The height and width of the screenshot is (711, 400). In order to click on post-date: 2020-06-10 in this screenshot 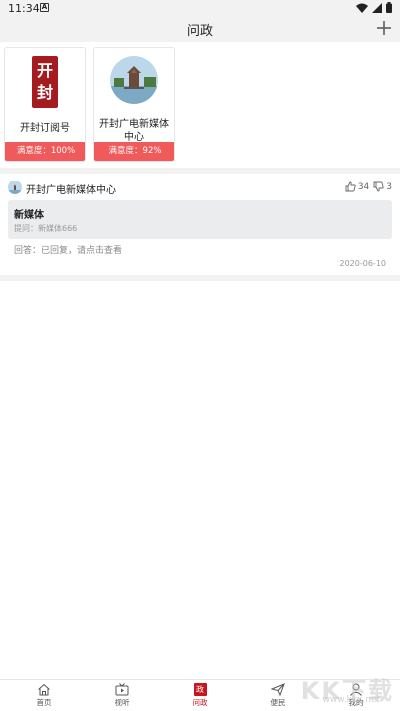, I will do `click(363, 263)`.